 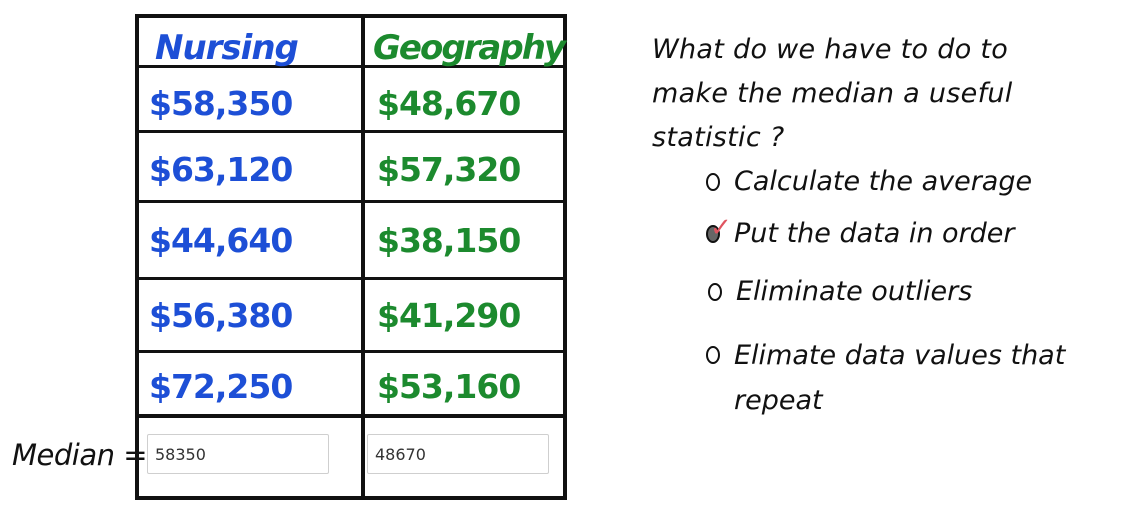 What do you see at coordinates (221, 386) in the screenshot?
I see `nursing-salary: $72,250` at bounding box center [221, 386].